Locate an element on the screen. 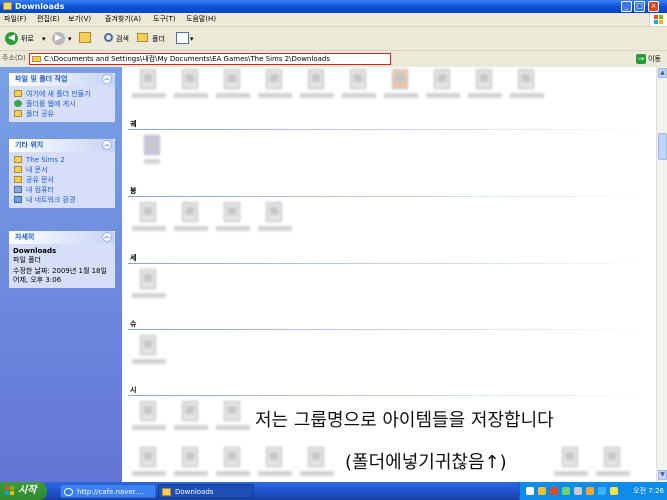 Image resolution: width=667 pixels, height=500 pixels. address-label: 주소(D) is located at coordinates (14, 58).